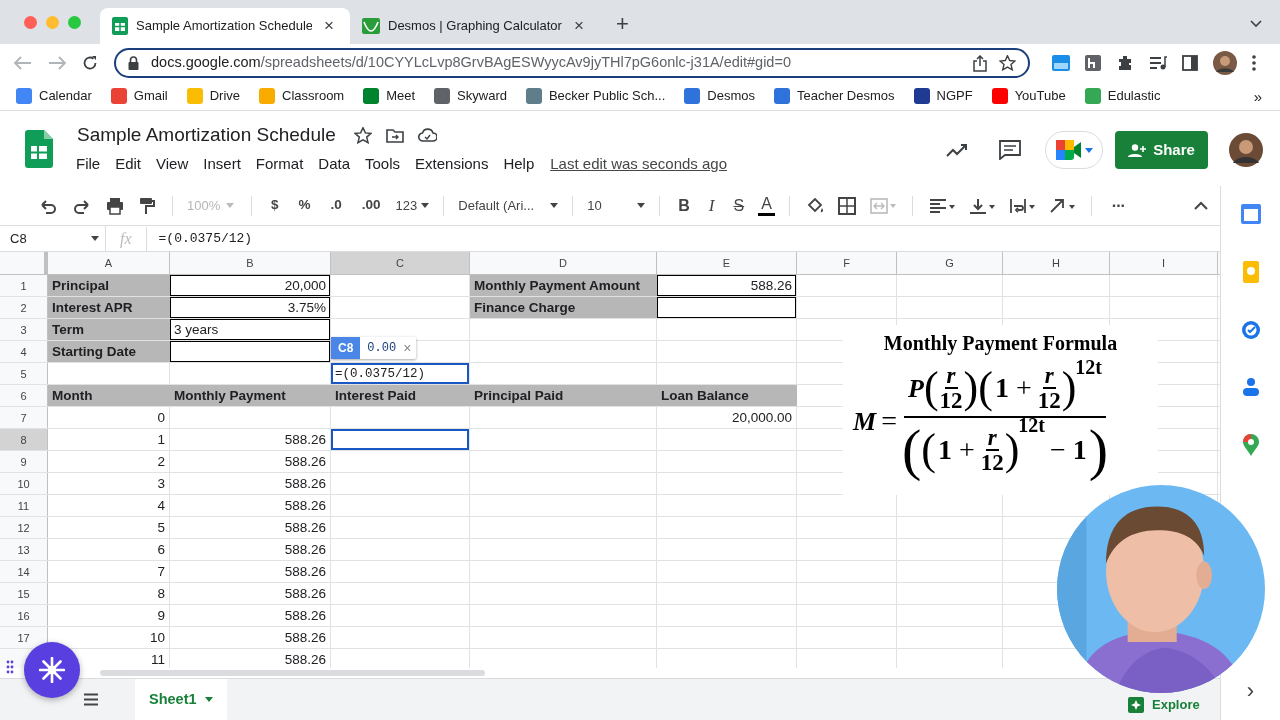 This screenshot has height=720, width=1280. Describe the element at coordinates (1250, 445) in the screenshot. I see `maps-icon` at that location.